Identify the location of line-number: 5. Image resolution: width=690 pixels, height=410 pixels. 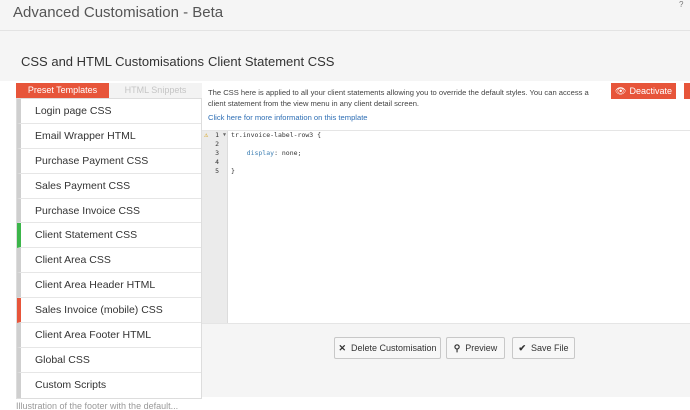
(217, 171).